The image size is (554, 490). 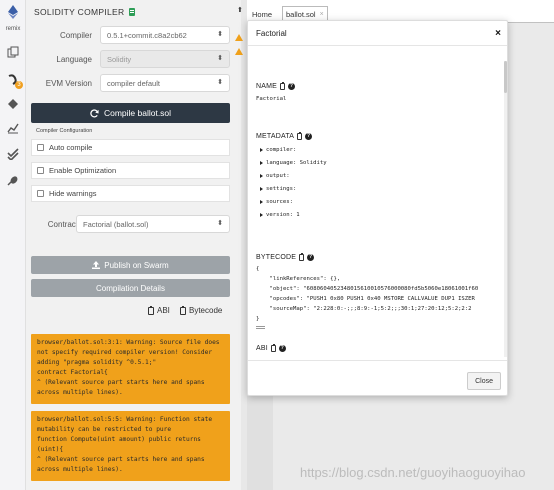 What do you see at coordinates (73, 193) in the screenshot?
I see `hide-warnings-label: Hide warnings` at bounding box center [73, 193].